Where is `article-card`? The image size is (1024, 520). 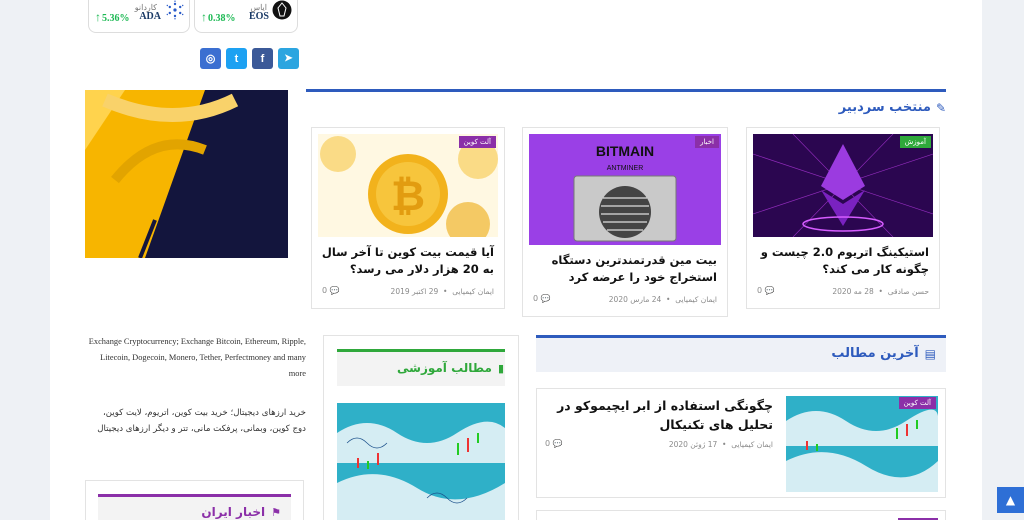 article-card is located at coordinates (741, 515).